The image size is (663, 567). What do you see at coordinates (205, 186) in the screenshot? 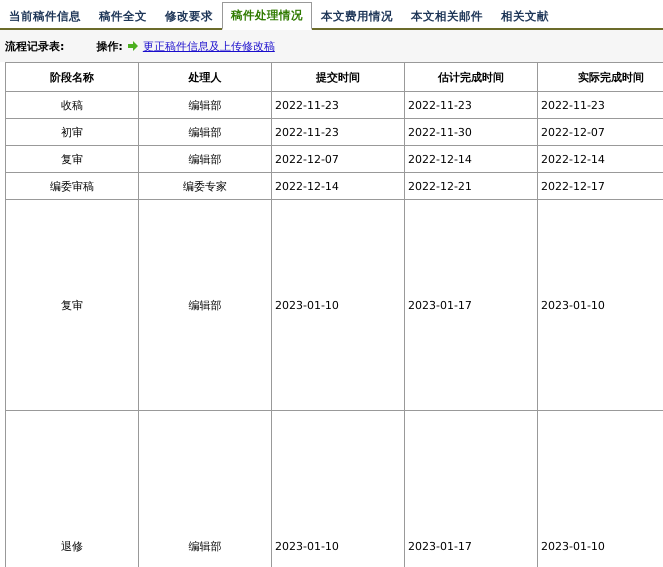
I see `table-cell: 编委专家` at bounding box center [205, 186].